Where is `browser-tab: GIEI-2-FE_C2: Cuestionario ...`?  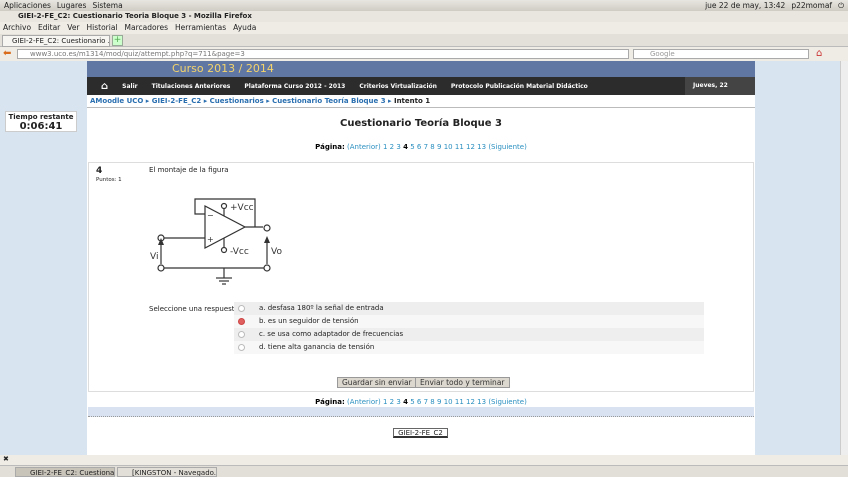
browser-tab: GIEI-2-FE_C2: Cuestionario ... is located at coordinates (56, 41).